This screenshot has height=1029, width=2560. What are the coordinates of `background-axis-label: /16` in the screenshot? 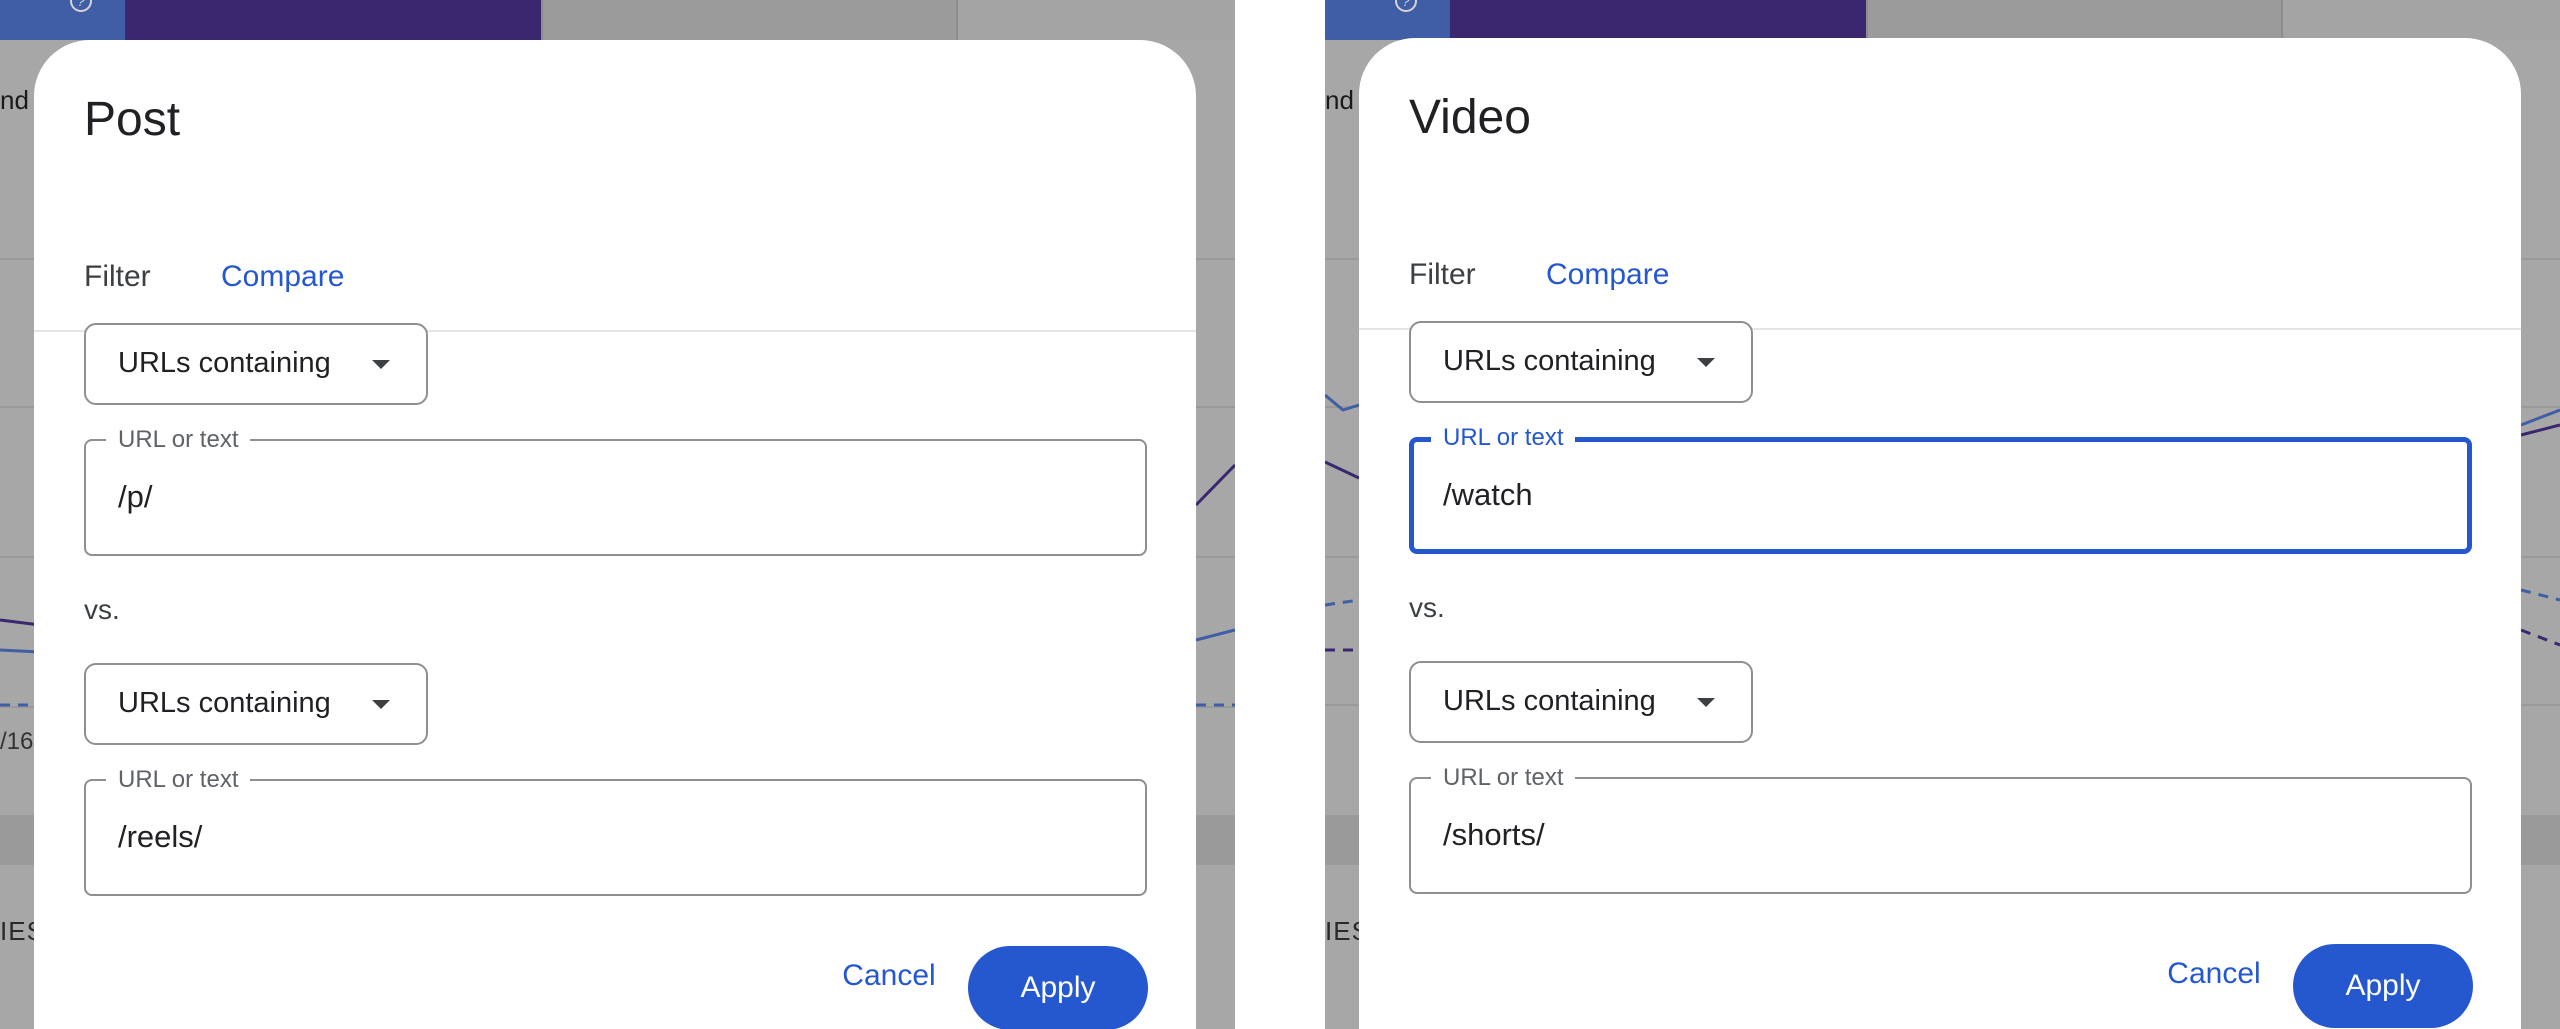 It's located at (17, 741).